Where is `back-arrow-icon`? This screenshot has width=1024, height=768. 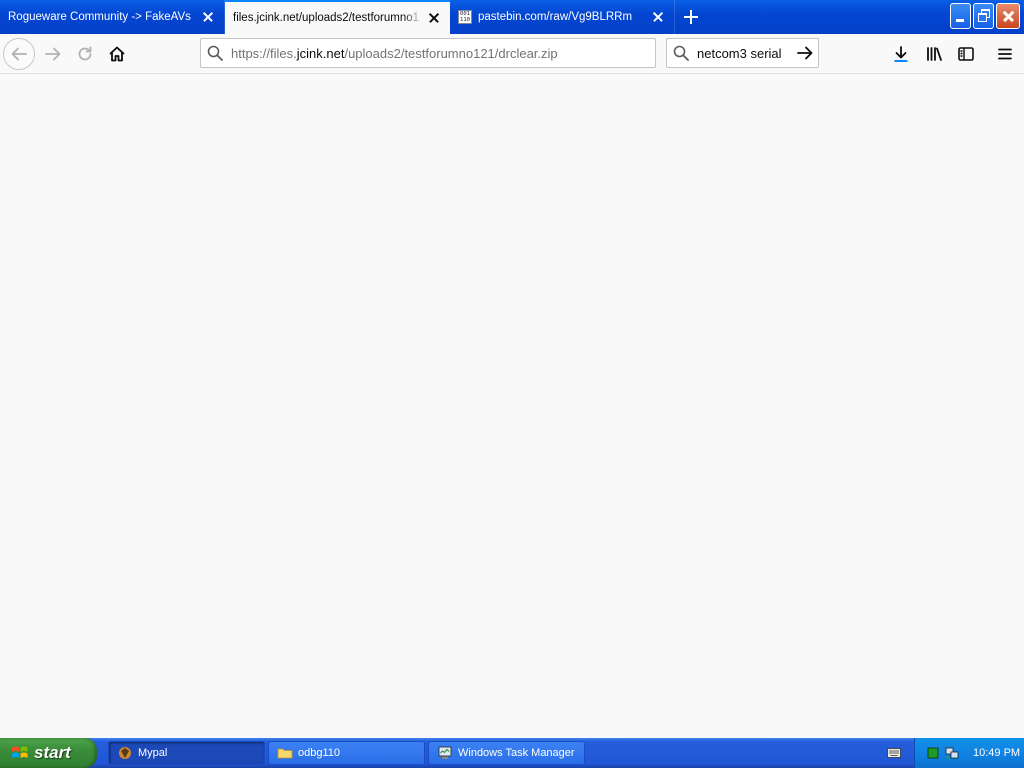 back-arrow-icon is located at coordinates (19, 54).